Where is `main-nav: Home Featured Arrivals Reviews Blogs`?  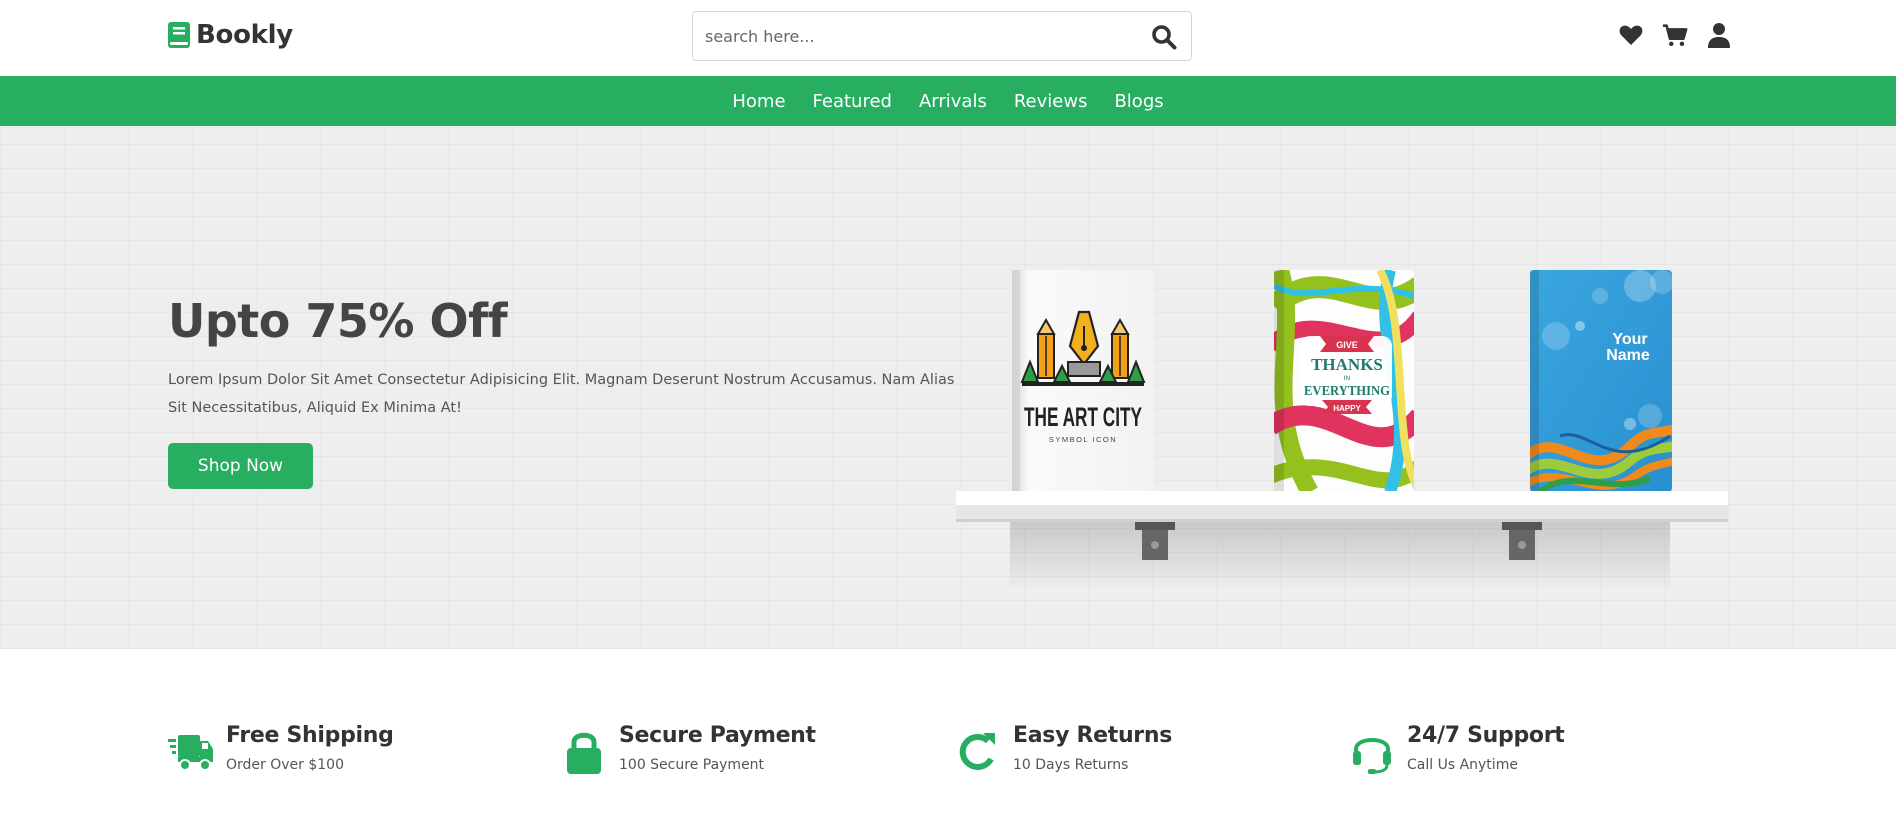 main-nav: Home Featured Arrivals Reviews Blogs is located at coordinates (948, 101).